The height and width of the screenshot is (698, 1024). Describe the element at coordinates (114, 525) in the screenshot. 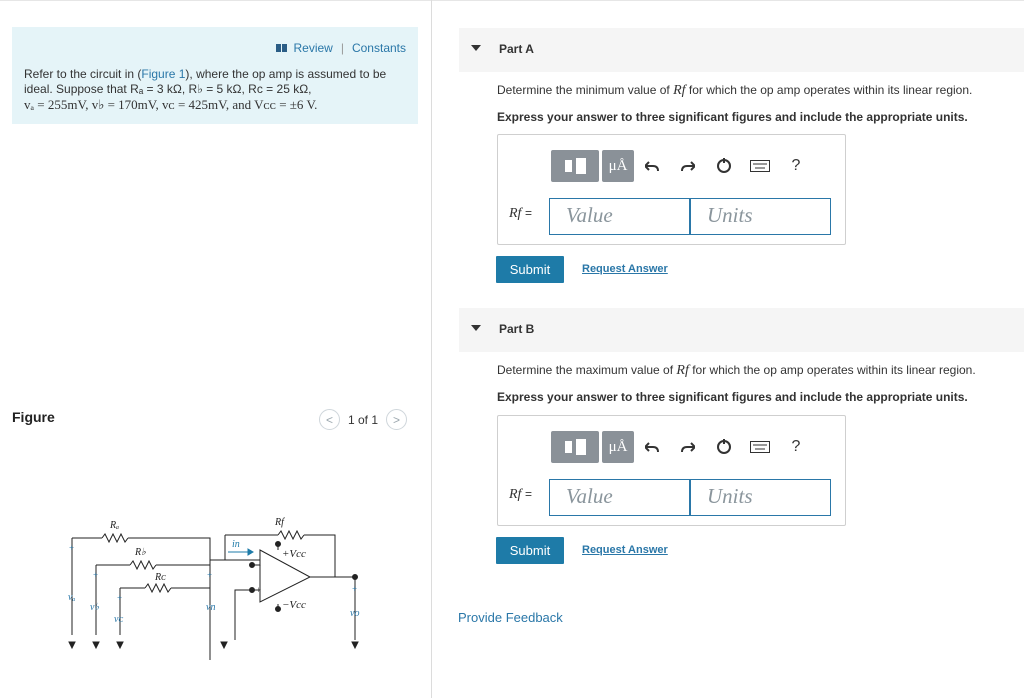

I see `label-ra: Rₐ` at that location.